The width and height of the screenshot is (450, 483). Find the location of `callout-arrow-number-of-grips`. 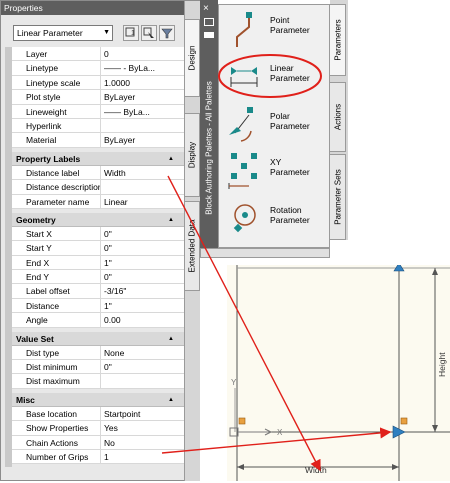

callout-arrow-number-of-grips is located at coordinates (276, 440).